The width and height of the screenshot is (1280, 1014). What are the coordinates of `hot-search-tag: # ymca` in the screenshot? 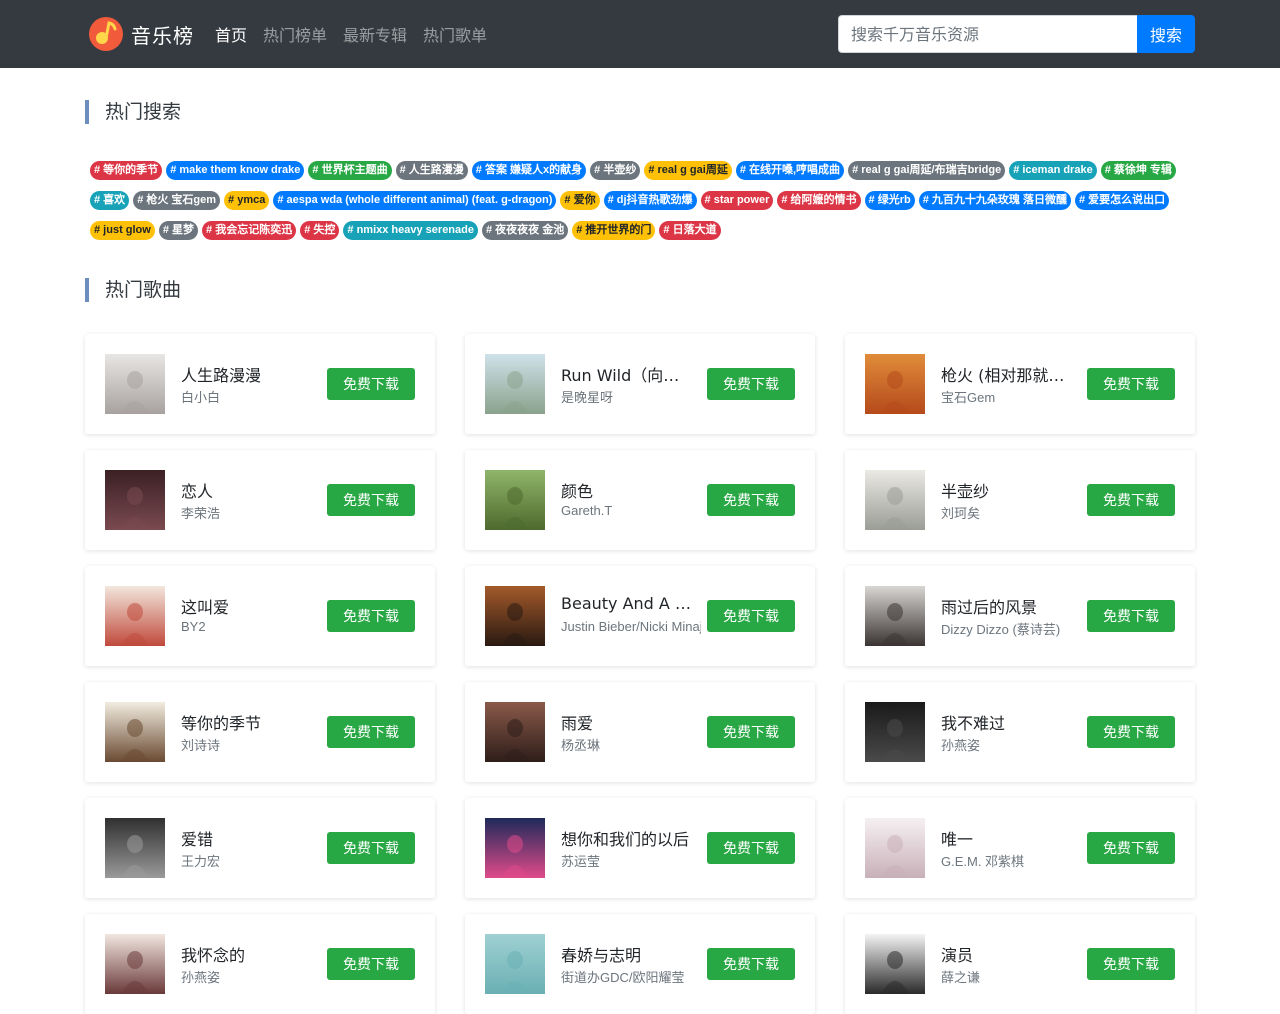 It's located at (247, 200).